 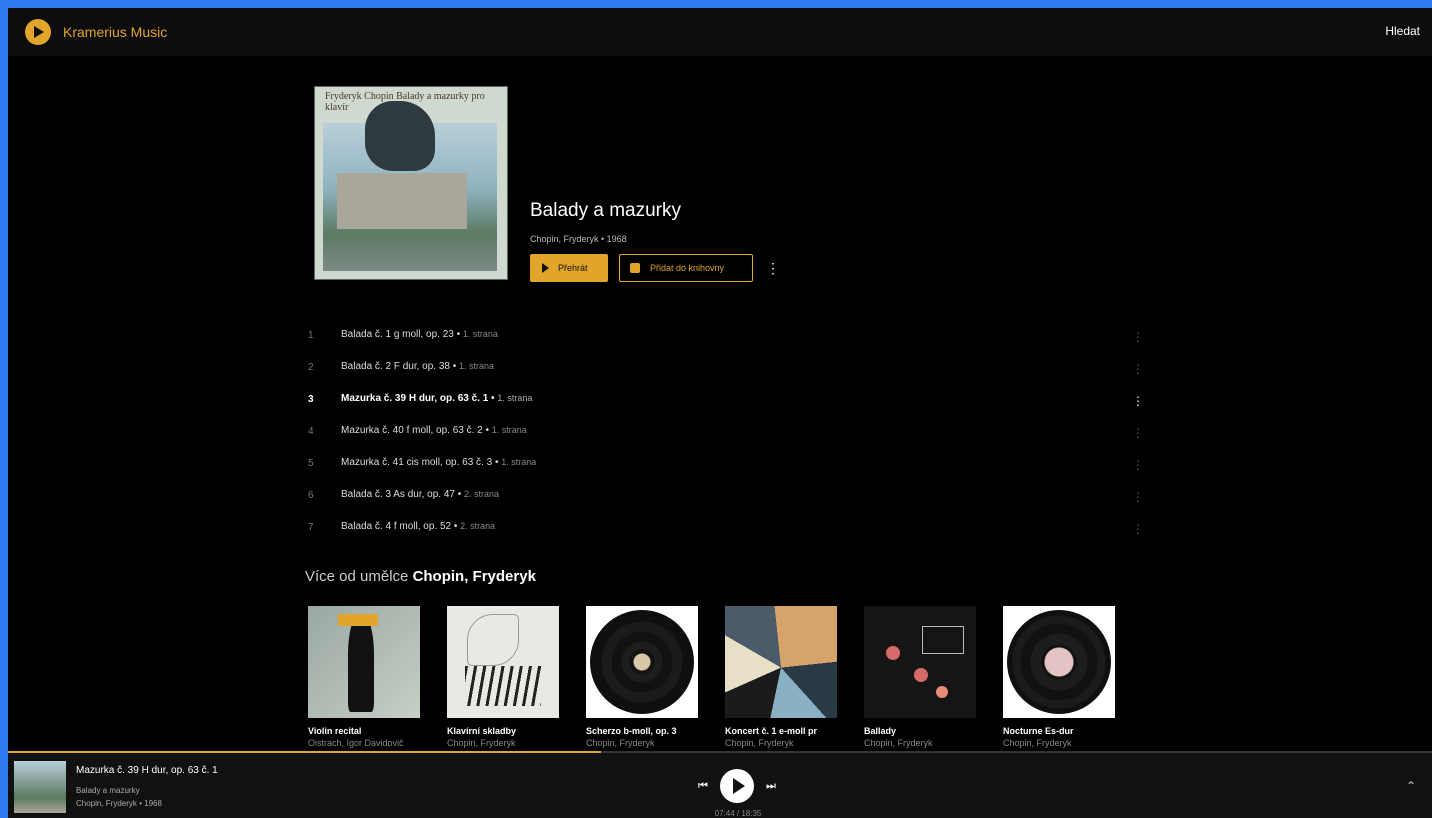 What do you see at coordinates (311, 399) in the screenshot?
I see `track-number: 3` at bounding box center [311, 399].